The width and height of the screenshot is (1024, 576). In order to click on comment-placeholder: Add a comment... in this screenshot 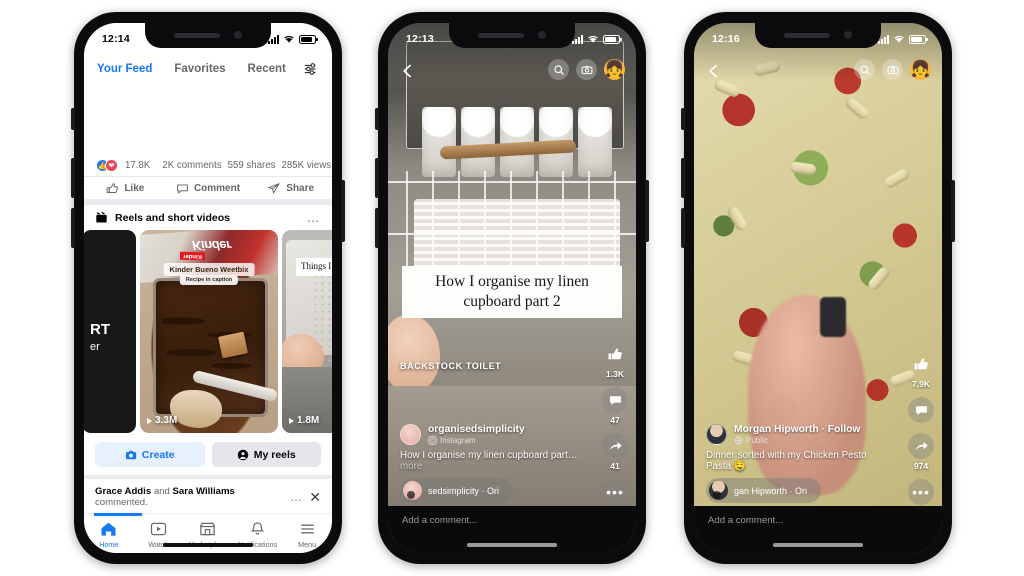, I will do `click(440, 520)`.